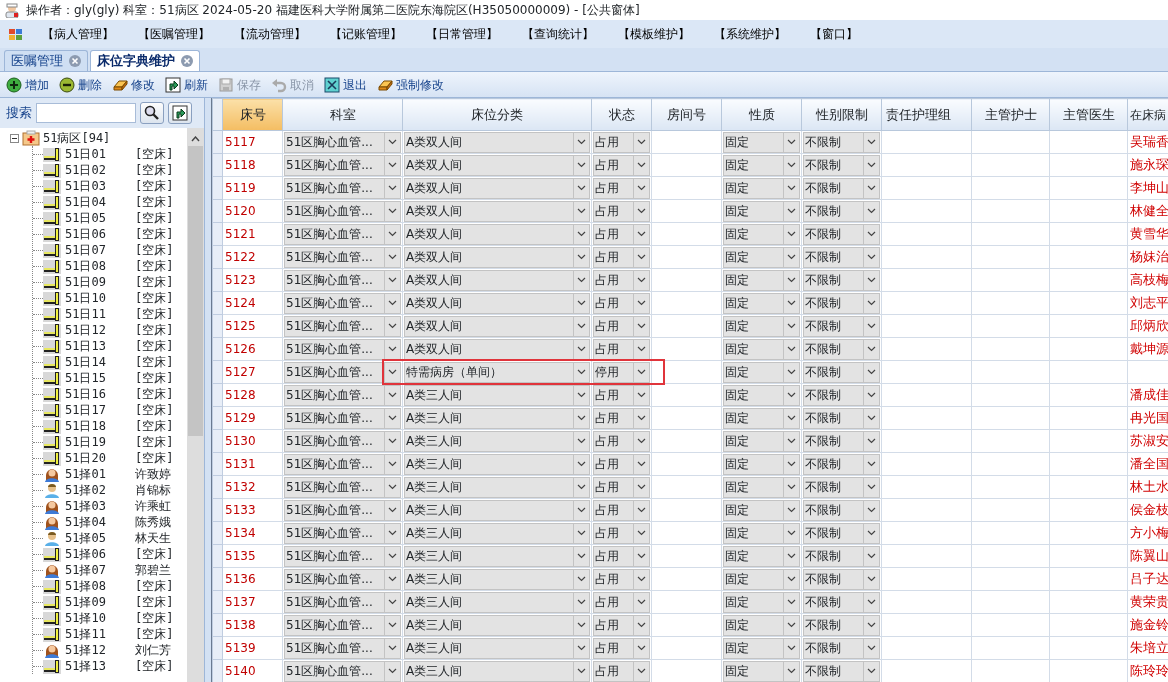  I want to click on tree-node: 51病区[94], so click(77, 138).